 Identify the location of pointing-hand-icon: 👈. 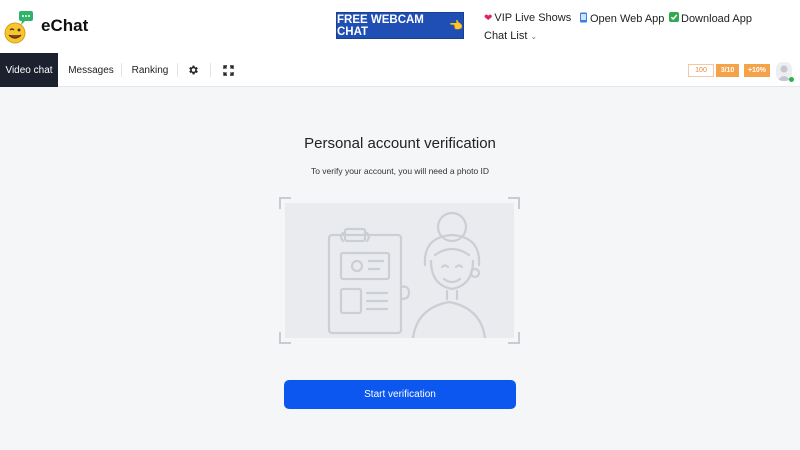
(456, 26).